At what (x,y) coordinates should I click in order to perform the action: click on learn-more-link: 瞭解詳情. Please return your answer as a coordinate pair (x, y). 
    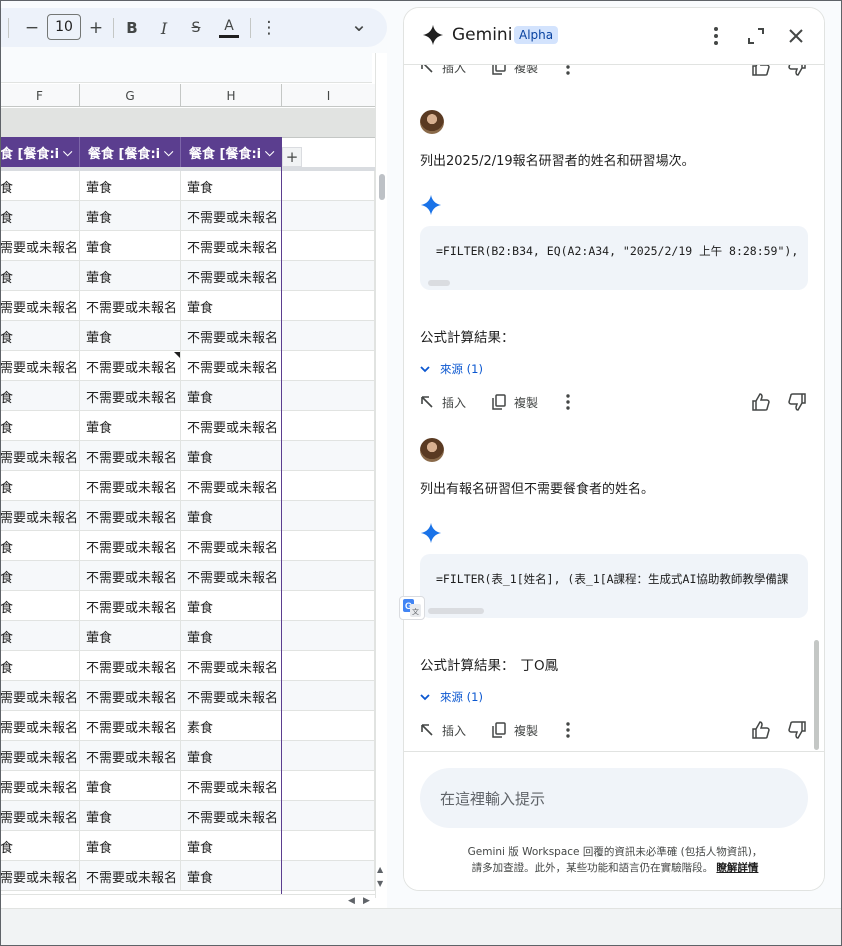
    Looking at the image, I should click on (737, 868).